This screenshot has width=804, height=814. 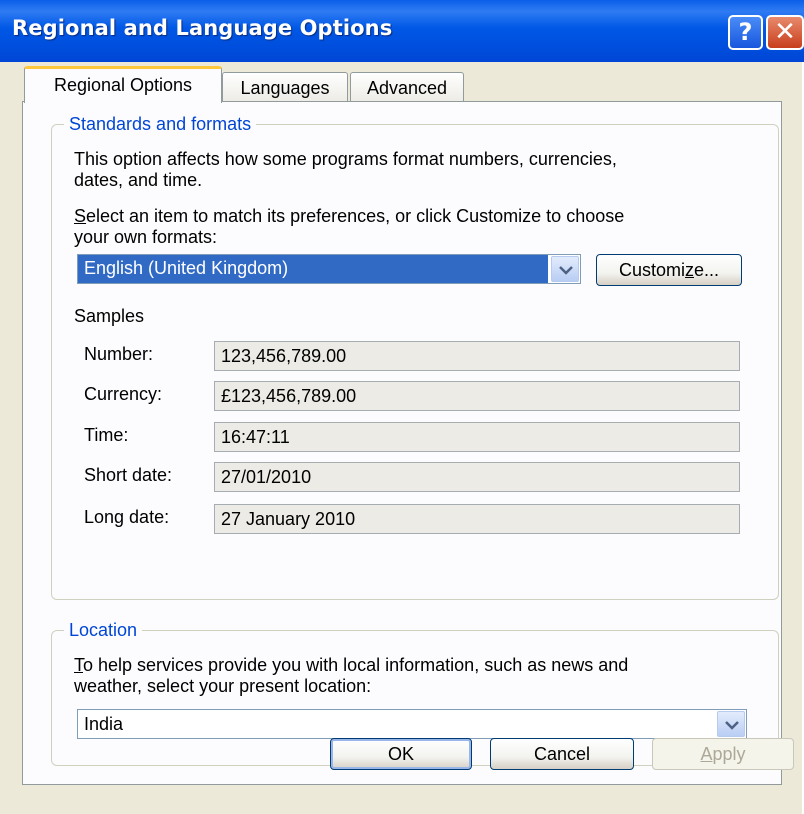 What do you see at coordinates (78, 665) in the screenshot?
I see `location-mnemonic: T` at bounding box center [78, 665].